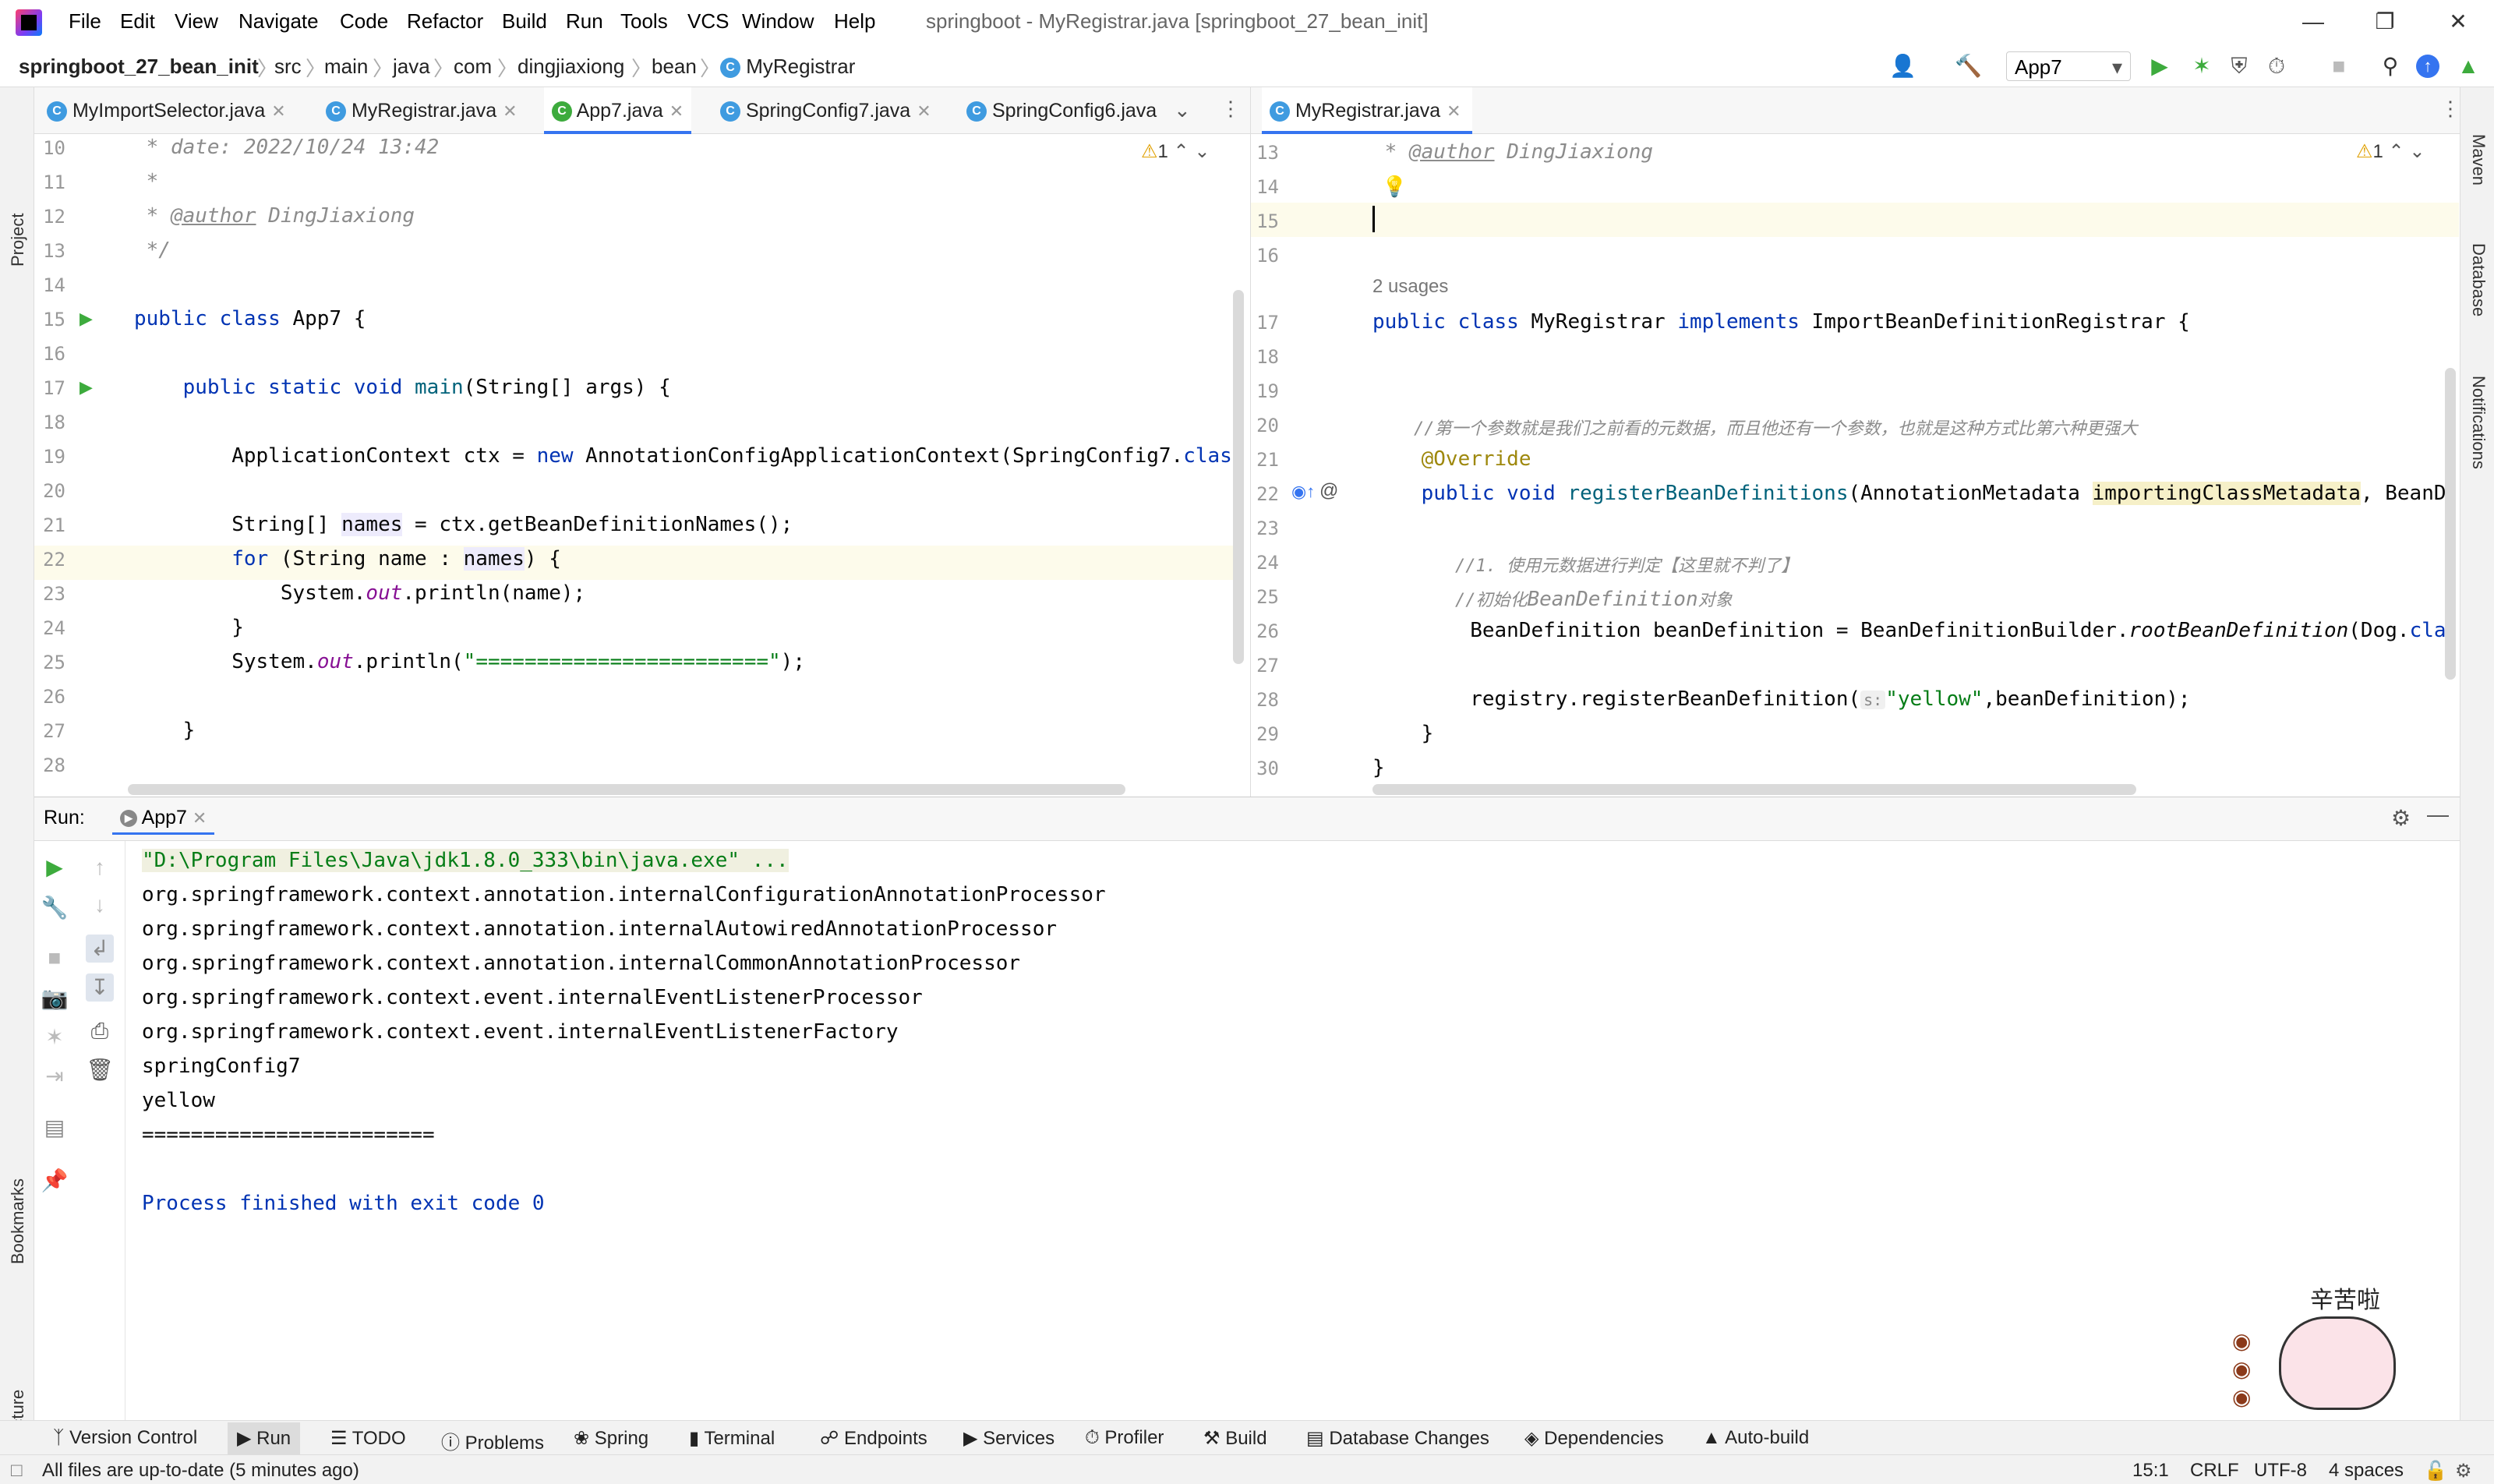 Image resolution: width=2494 pixels, height=1484 pixels. Describe the element at coordinates (2427, 66) in the screenshot. I see `update-icon: ↑` at that location.